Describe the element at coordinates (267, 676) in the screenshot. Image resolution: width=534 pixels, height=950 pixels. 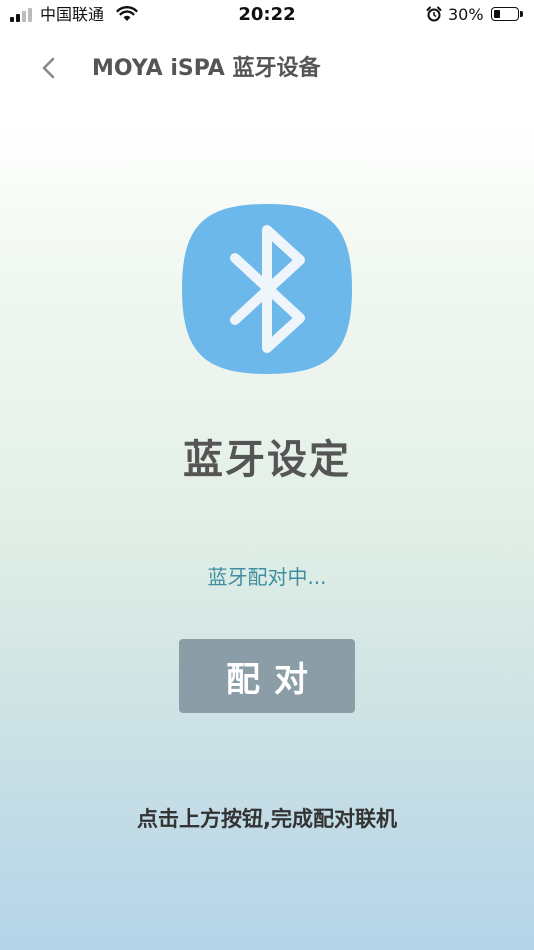
I see `pair-button: 配对` at that location.